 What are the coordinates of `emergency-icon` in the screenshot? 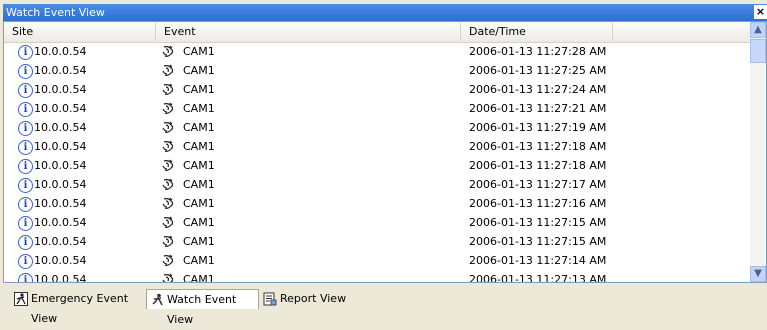 It's located at (21, 299).